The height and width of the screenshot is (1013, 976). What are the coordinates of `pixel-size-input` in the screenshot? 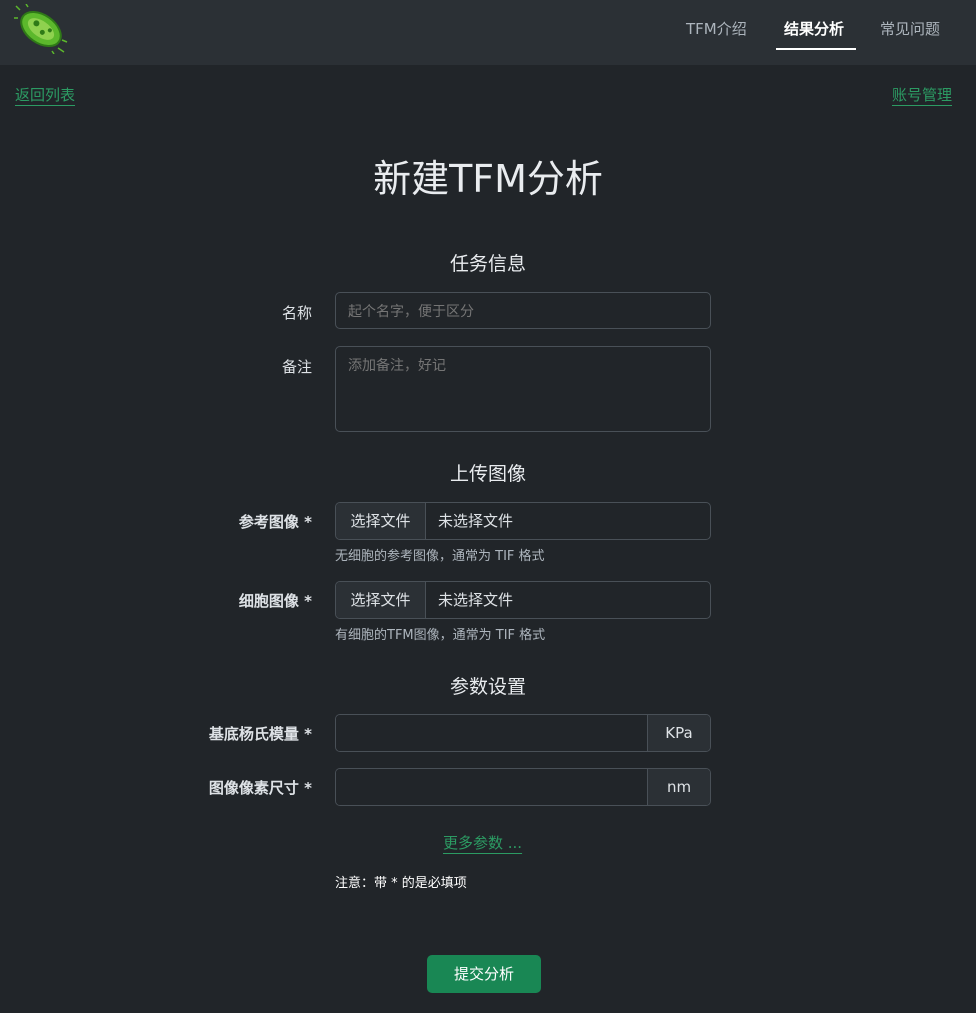 It's located at (491, 787).